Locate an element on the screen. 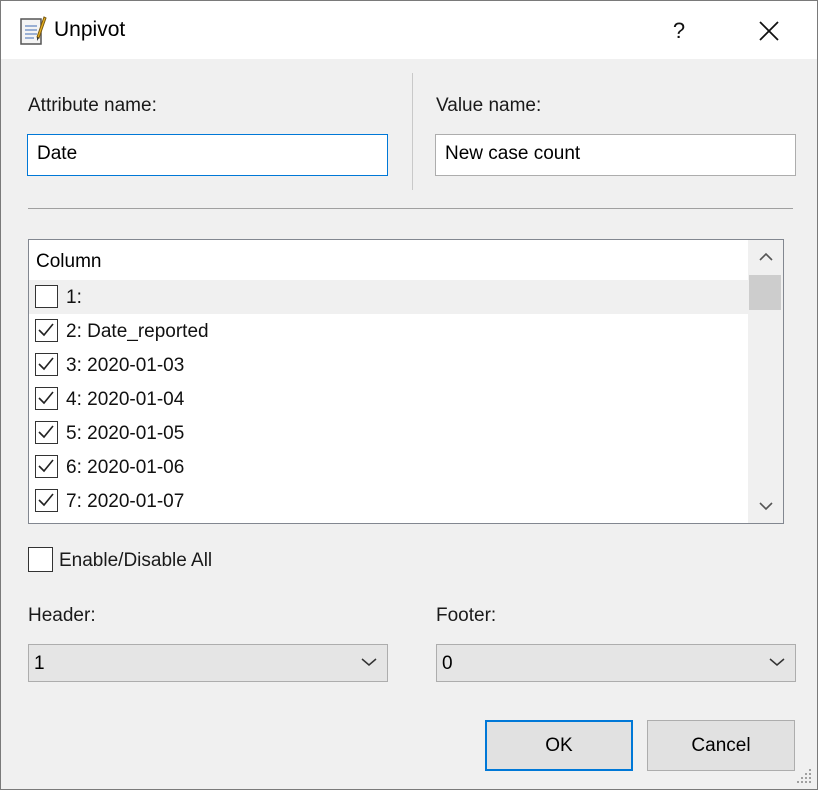 The image size is (818, 790). row-label: 6: 2020-01-06 is located at coordinates (125, 467).